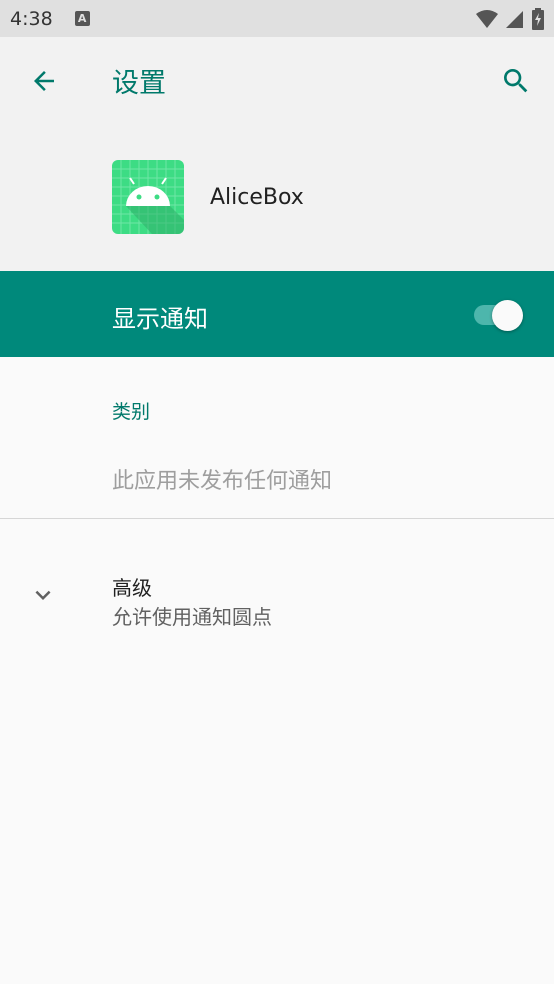  I want to click on search-icon, so click(516, 81).